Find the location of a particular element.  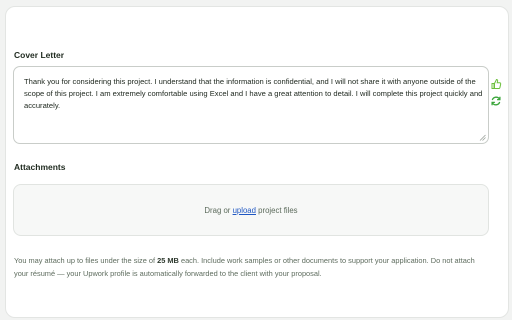

dropzone-prefix: Drag or is located at coordinates (218, 210).